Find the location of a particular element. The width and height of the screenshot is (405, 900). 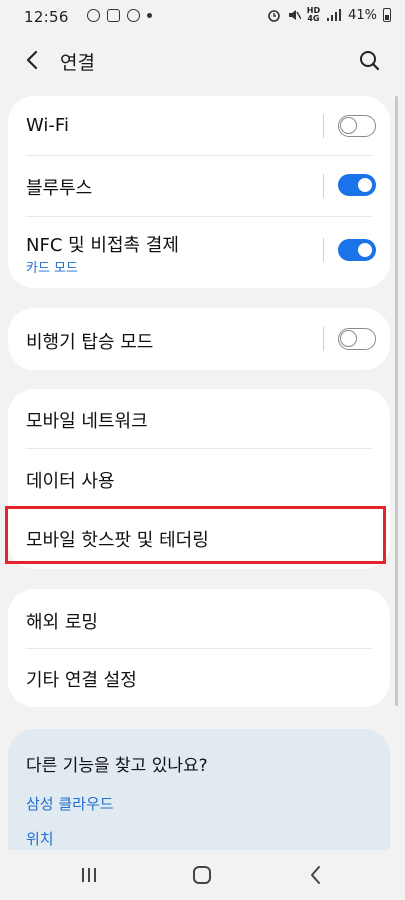

notification-icons is located at coordinates (119, 15).